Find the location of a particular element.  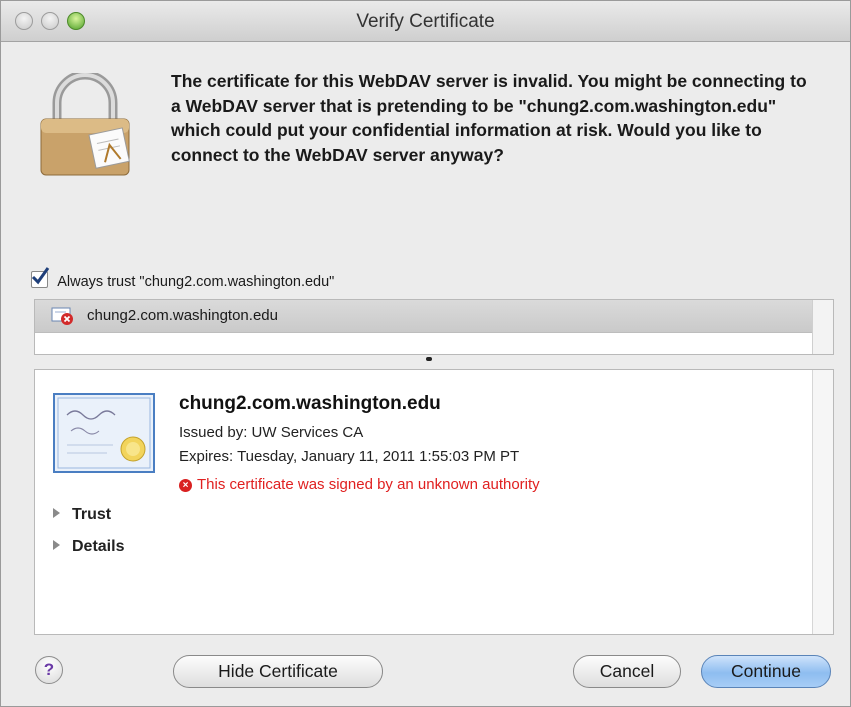

always-trust-row: Always trust "chung2.com.washington.edu" is located at coordinates (183, 278).